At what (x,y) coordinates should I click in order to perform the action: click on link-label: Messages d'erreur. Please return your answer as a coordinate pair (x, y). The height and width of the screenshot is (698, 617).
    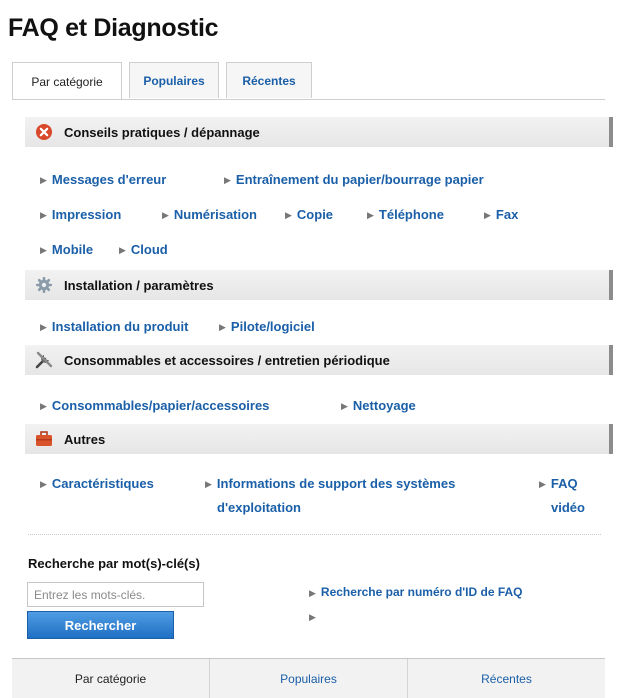
    Looking at the image, I should click on (109, 179).